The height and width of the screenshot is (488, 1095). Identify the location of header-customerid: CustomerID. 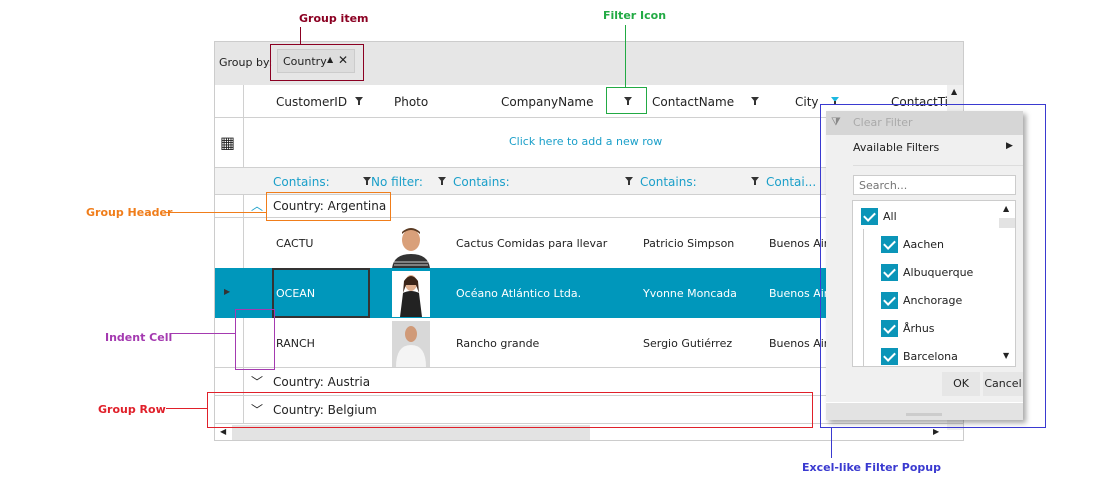
(311, 102).